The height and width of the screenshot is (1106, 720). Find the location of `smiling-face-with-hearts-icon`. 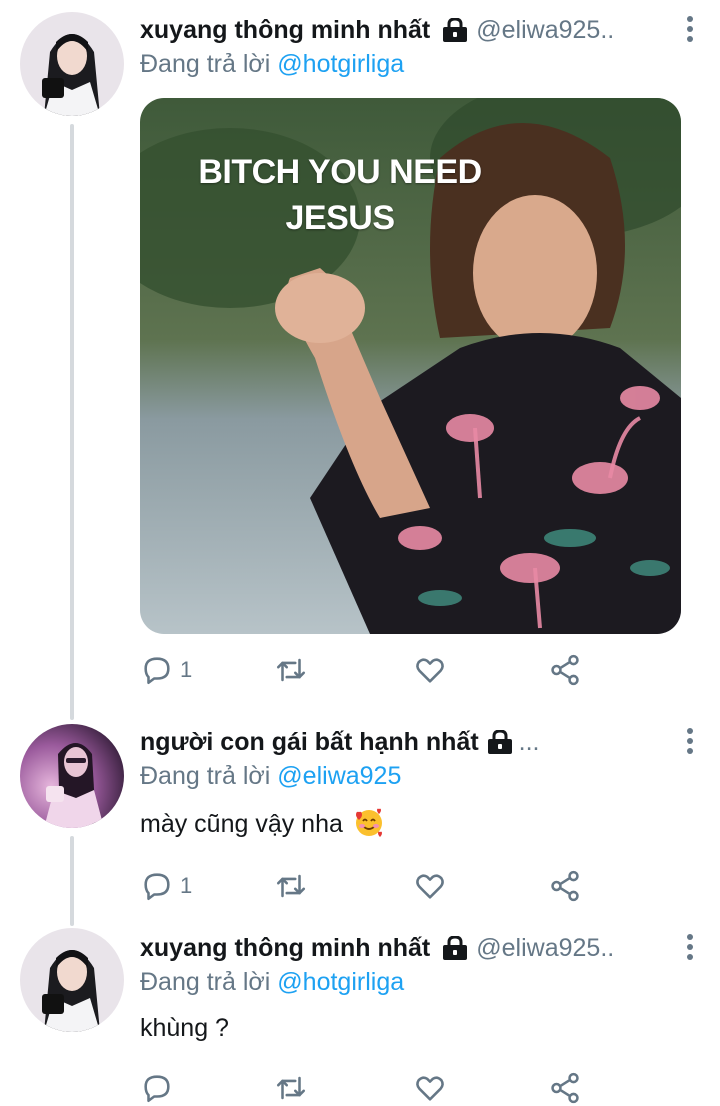

smiling-face-with-hearts-icon is located at coordinates (368, 822).